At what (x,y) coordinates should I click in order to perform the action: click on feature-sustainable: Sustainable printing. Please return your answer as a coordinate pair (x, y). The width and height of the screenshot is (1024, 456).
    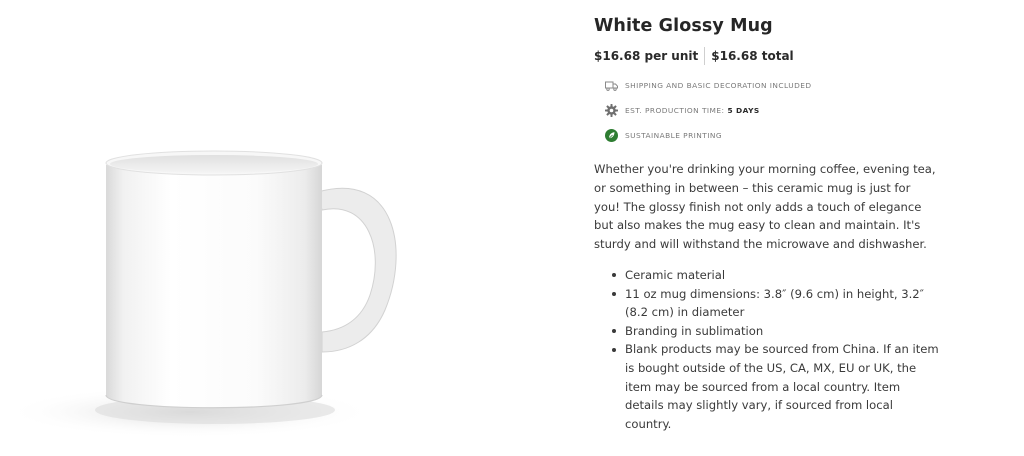
    Looking at the image, I should click on (779, 135).